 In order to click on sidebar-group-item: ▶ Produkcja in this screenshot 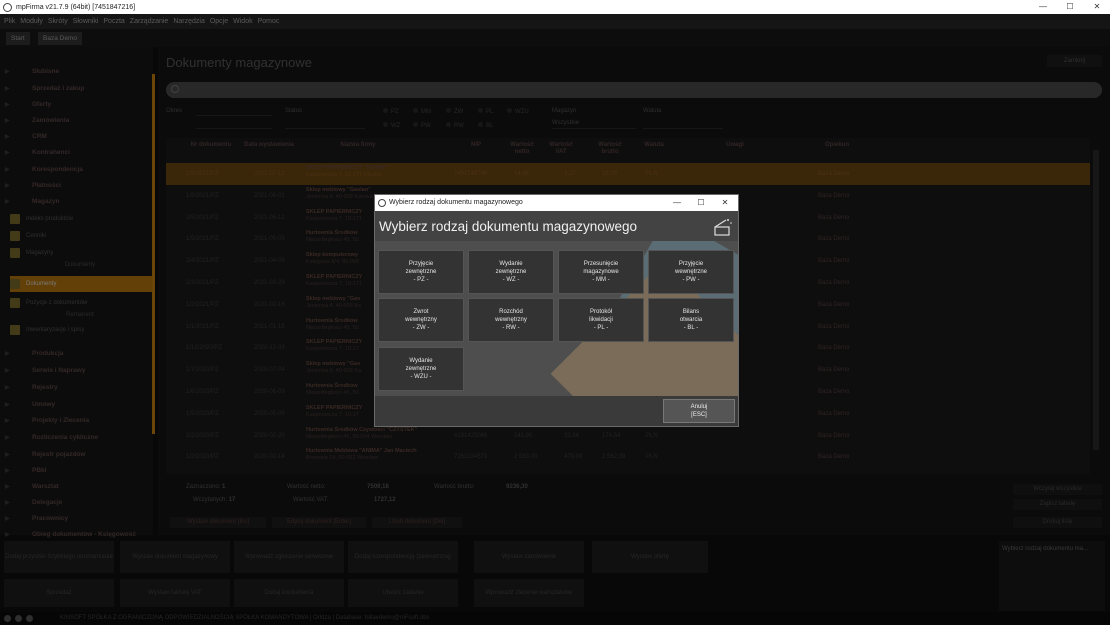, I will do `click(75, 354)`.